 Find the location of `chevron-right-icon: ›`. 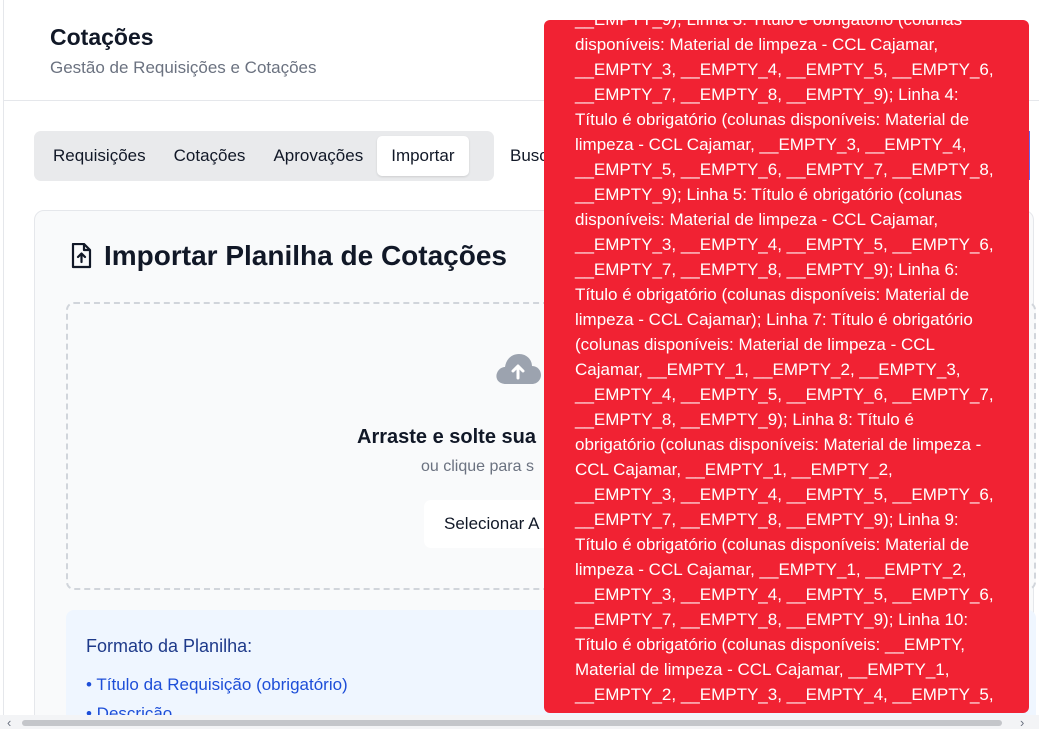

chevron-right-icon: › is located at coordinates (1022, 722).